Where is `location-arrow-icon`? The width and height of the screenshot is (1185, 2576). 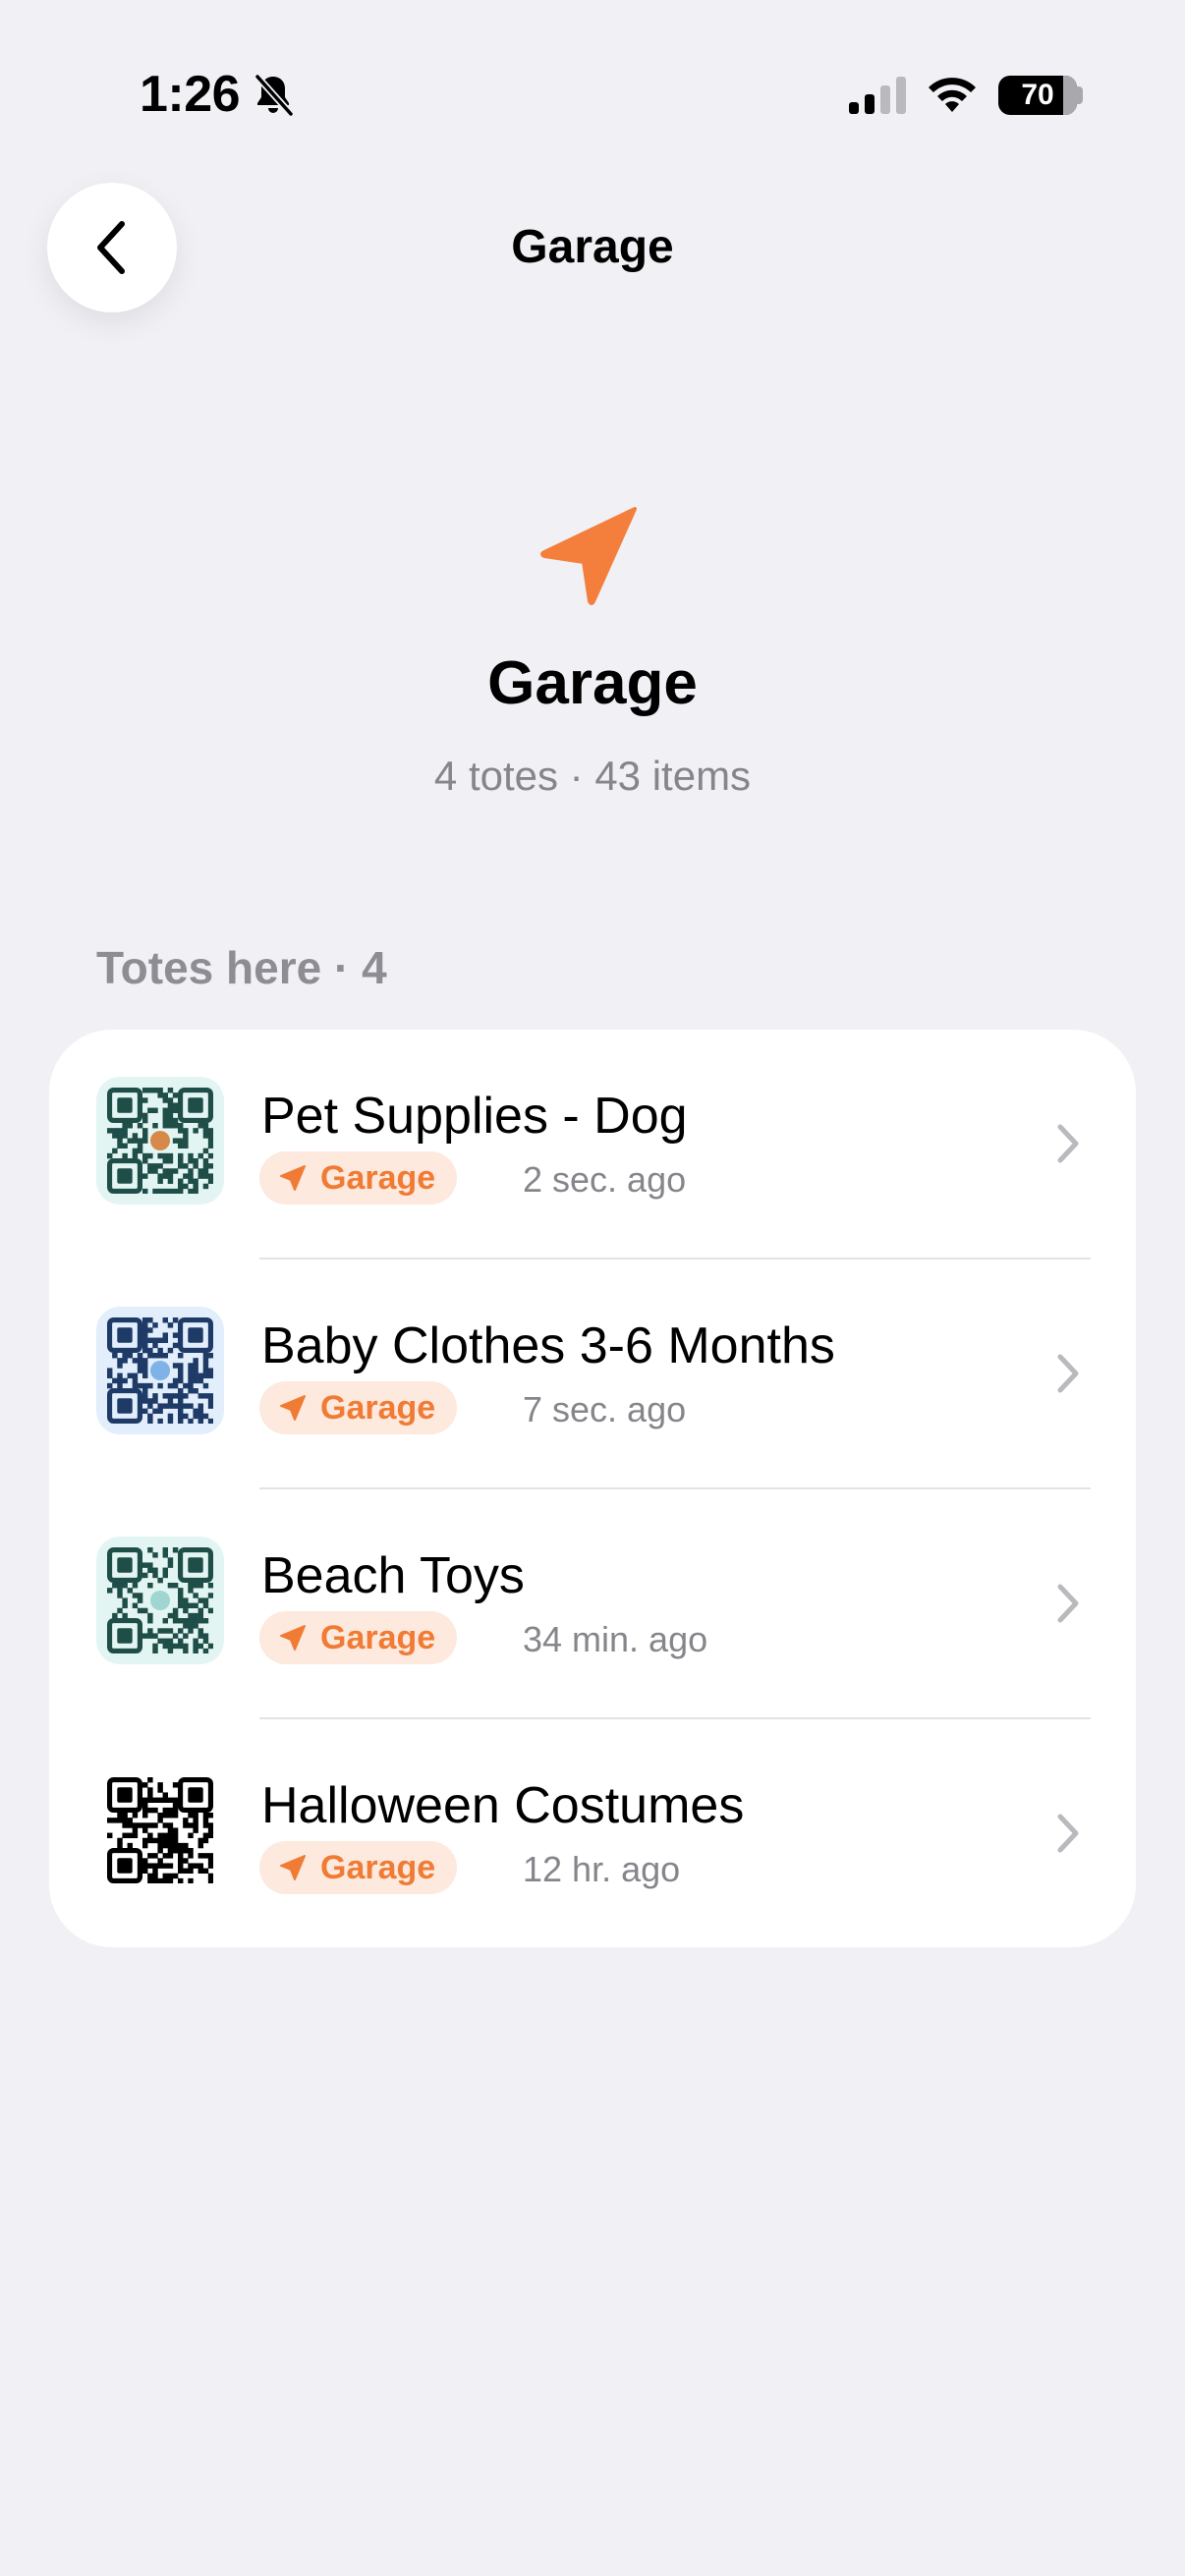
location-arrow-icon is located at coordinates (293, 1638).